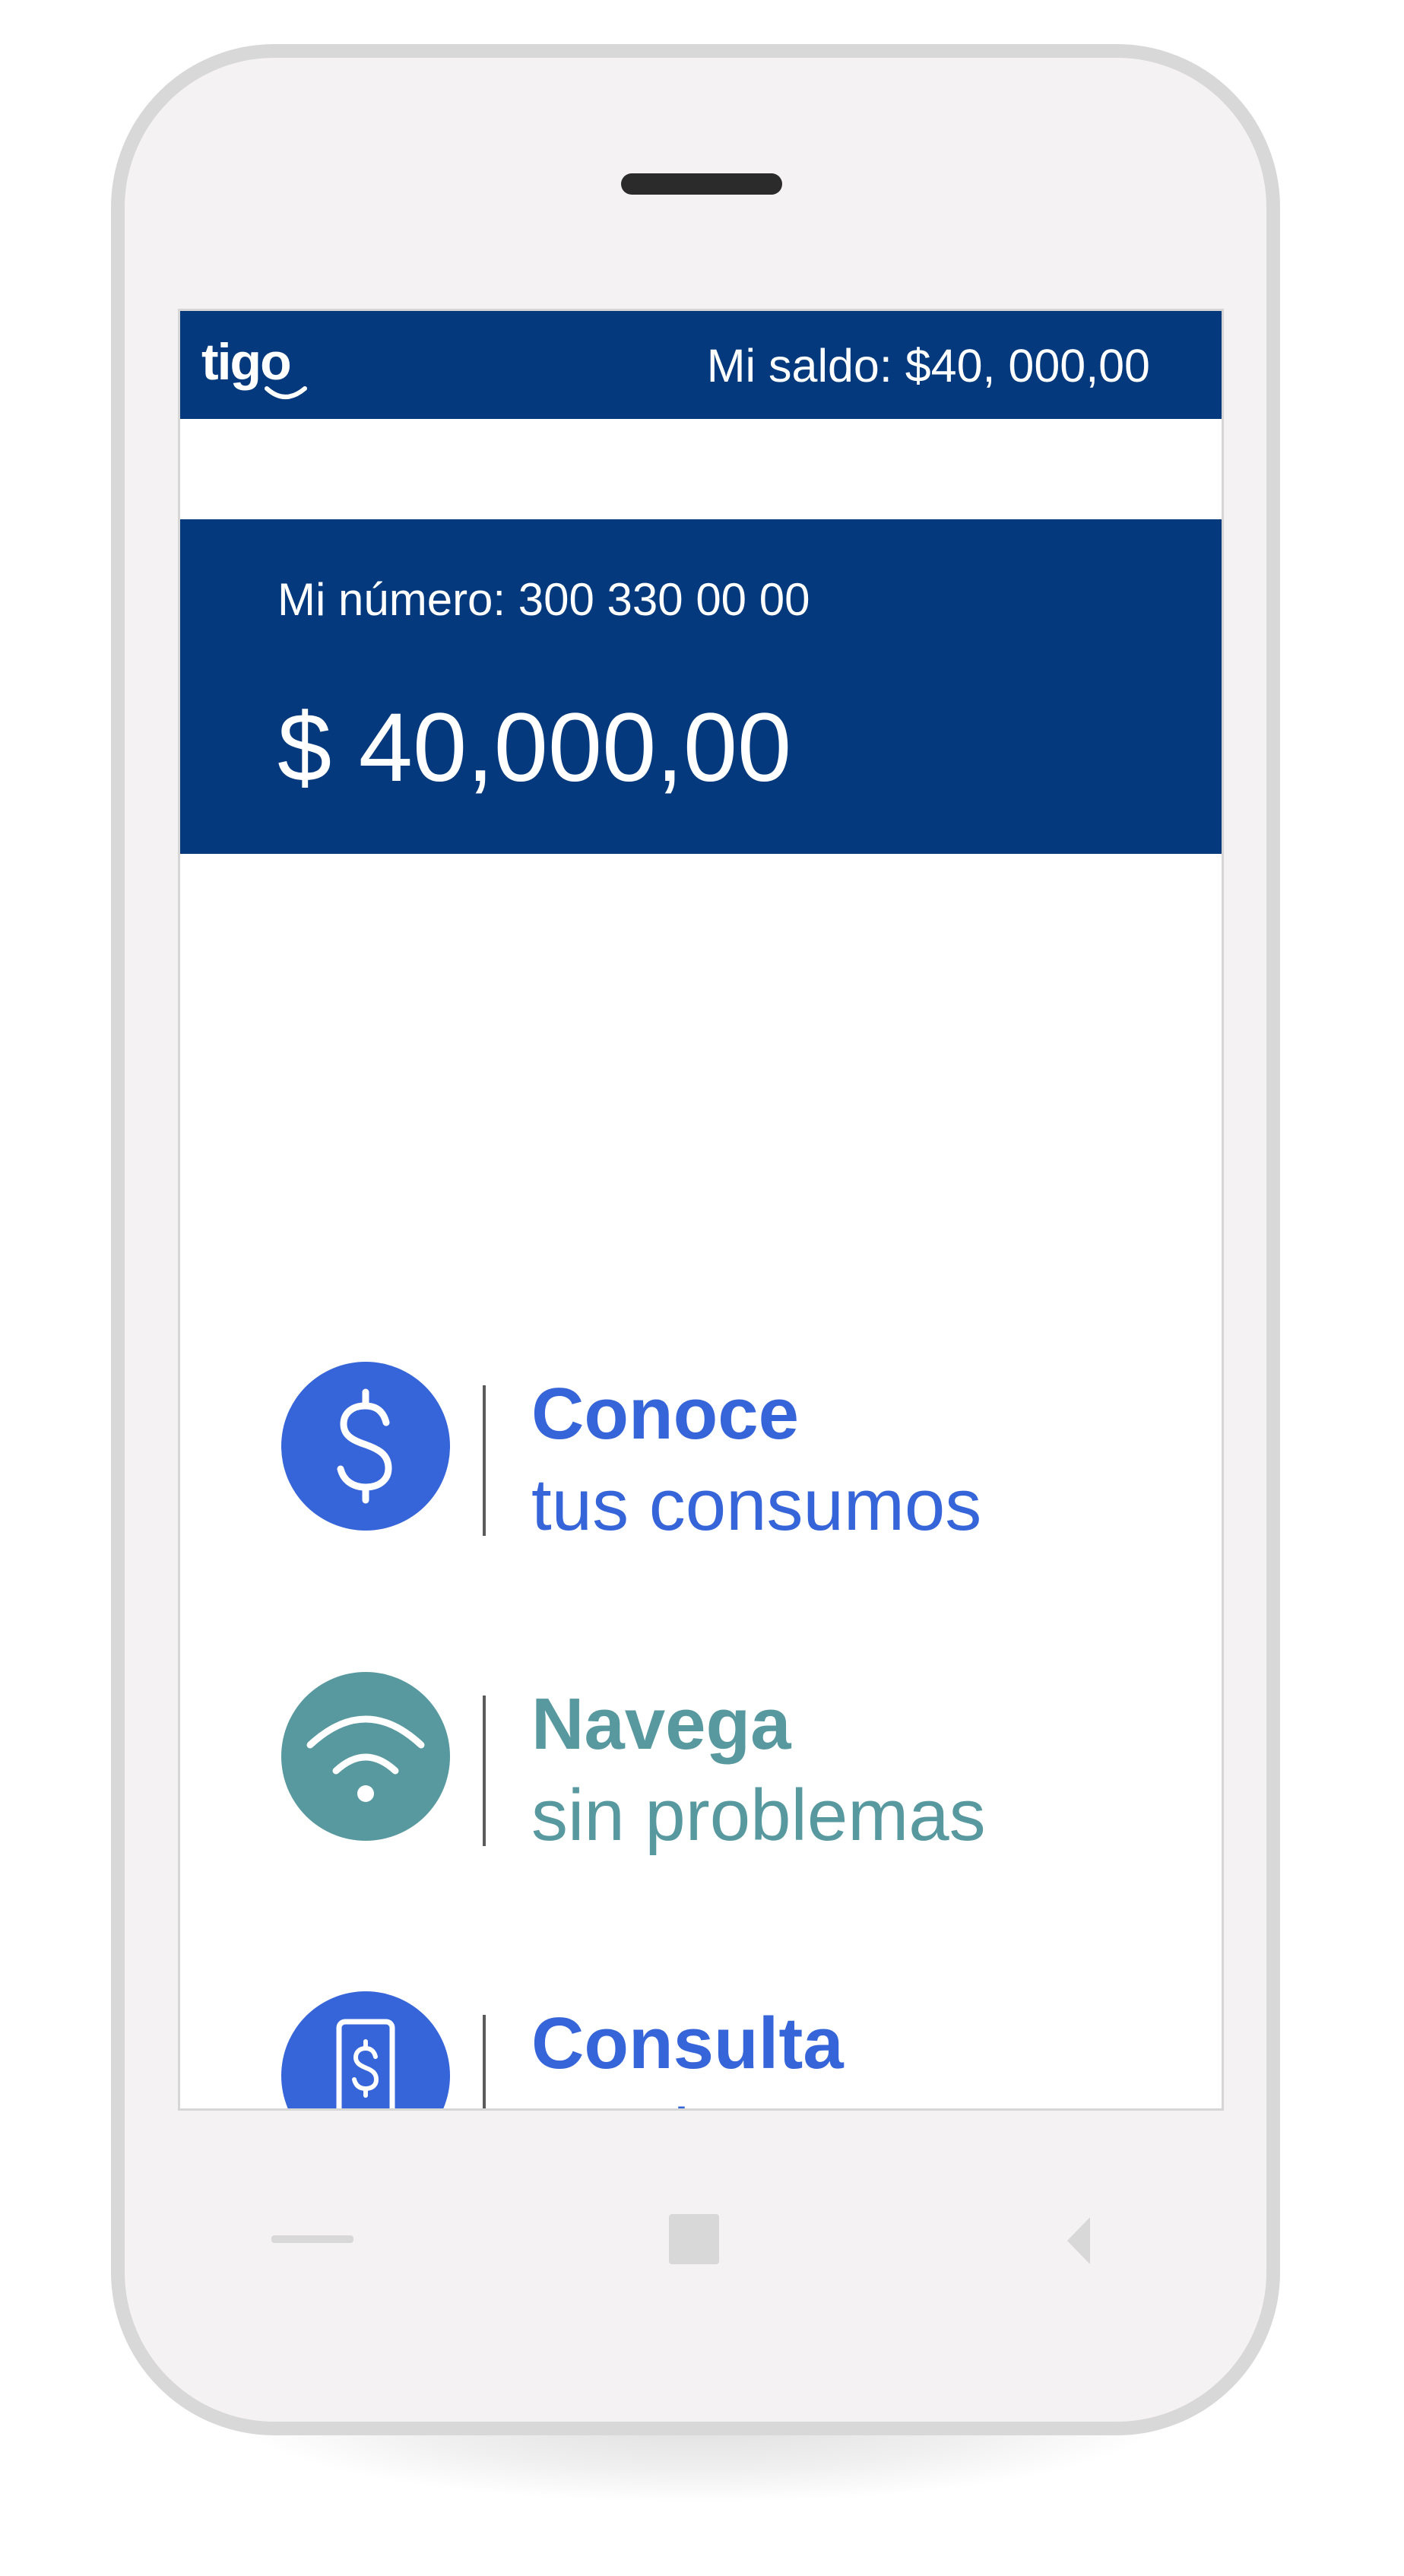  Describe the element at coordinates (665, 1414) in the screenshot. I see `item-title: Conoce` at that location.